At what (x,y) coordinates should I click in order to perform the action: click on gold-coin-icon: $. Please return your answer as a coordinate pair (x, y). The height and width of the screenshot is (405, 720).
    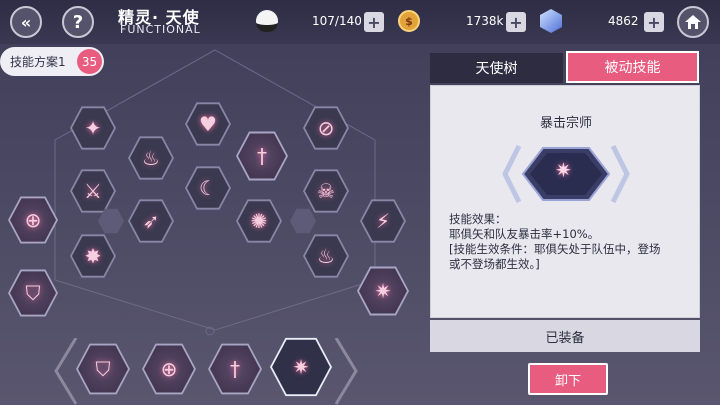
    Looking at the image, I should click on (409, 21).